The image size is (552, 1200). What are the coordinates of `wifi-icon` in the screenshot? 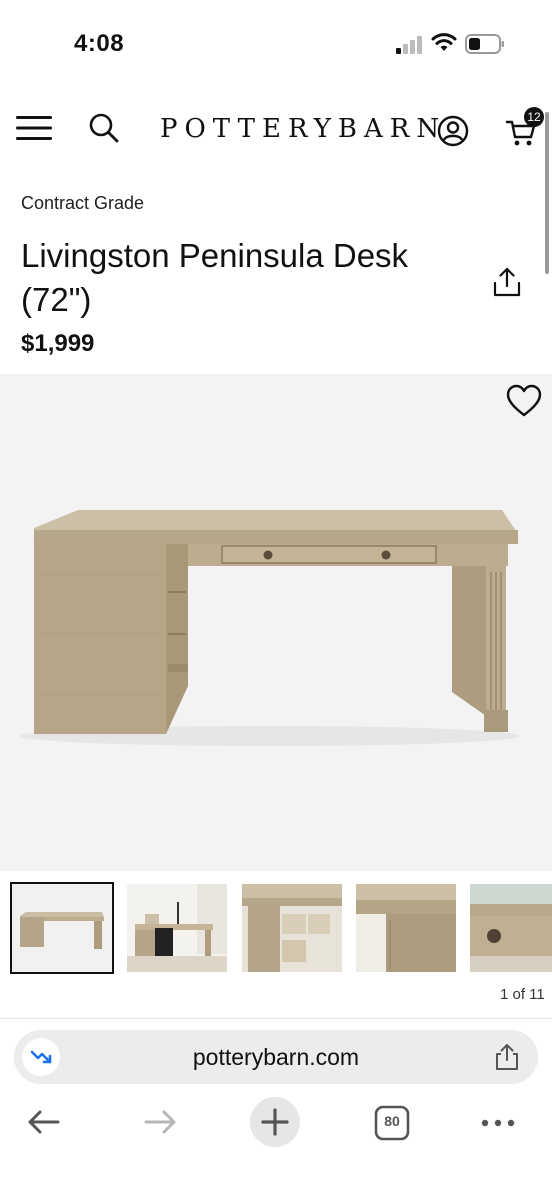 It's located at (444, 42).